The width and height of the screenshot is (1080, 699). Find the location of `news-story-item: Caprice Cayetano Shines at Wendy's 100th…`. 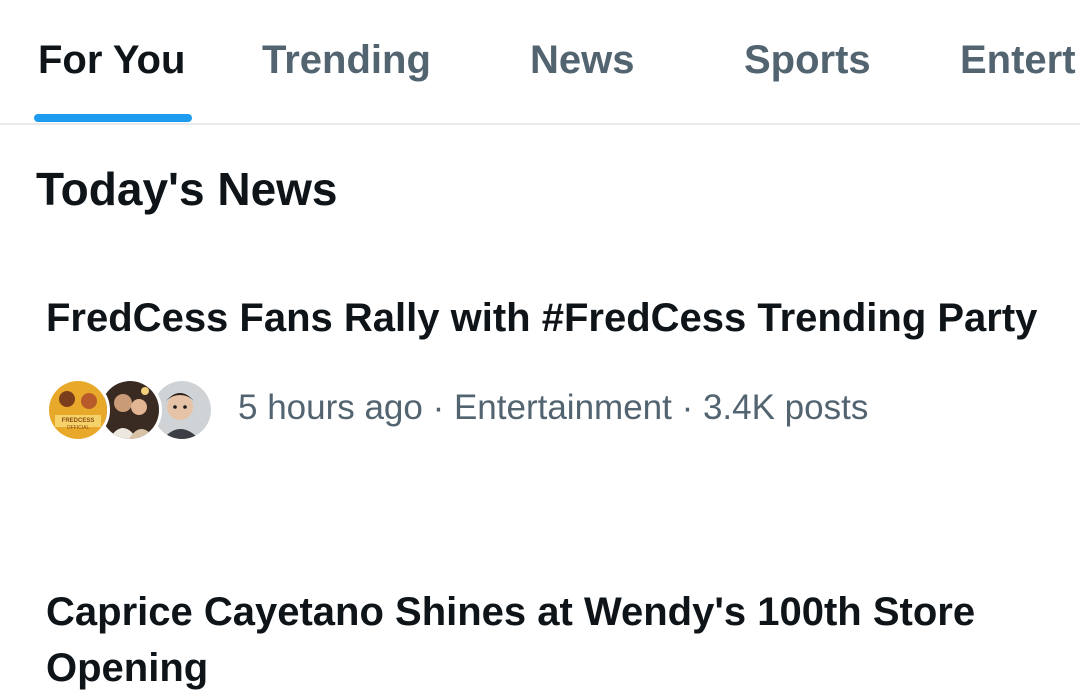

news-story-item: Caprice Cayetano Shines at Wendy's 100th… is located at coordinates (546, 640).